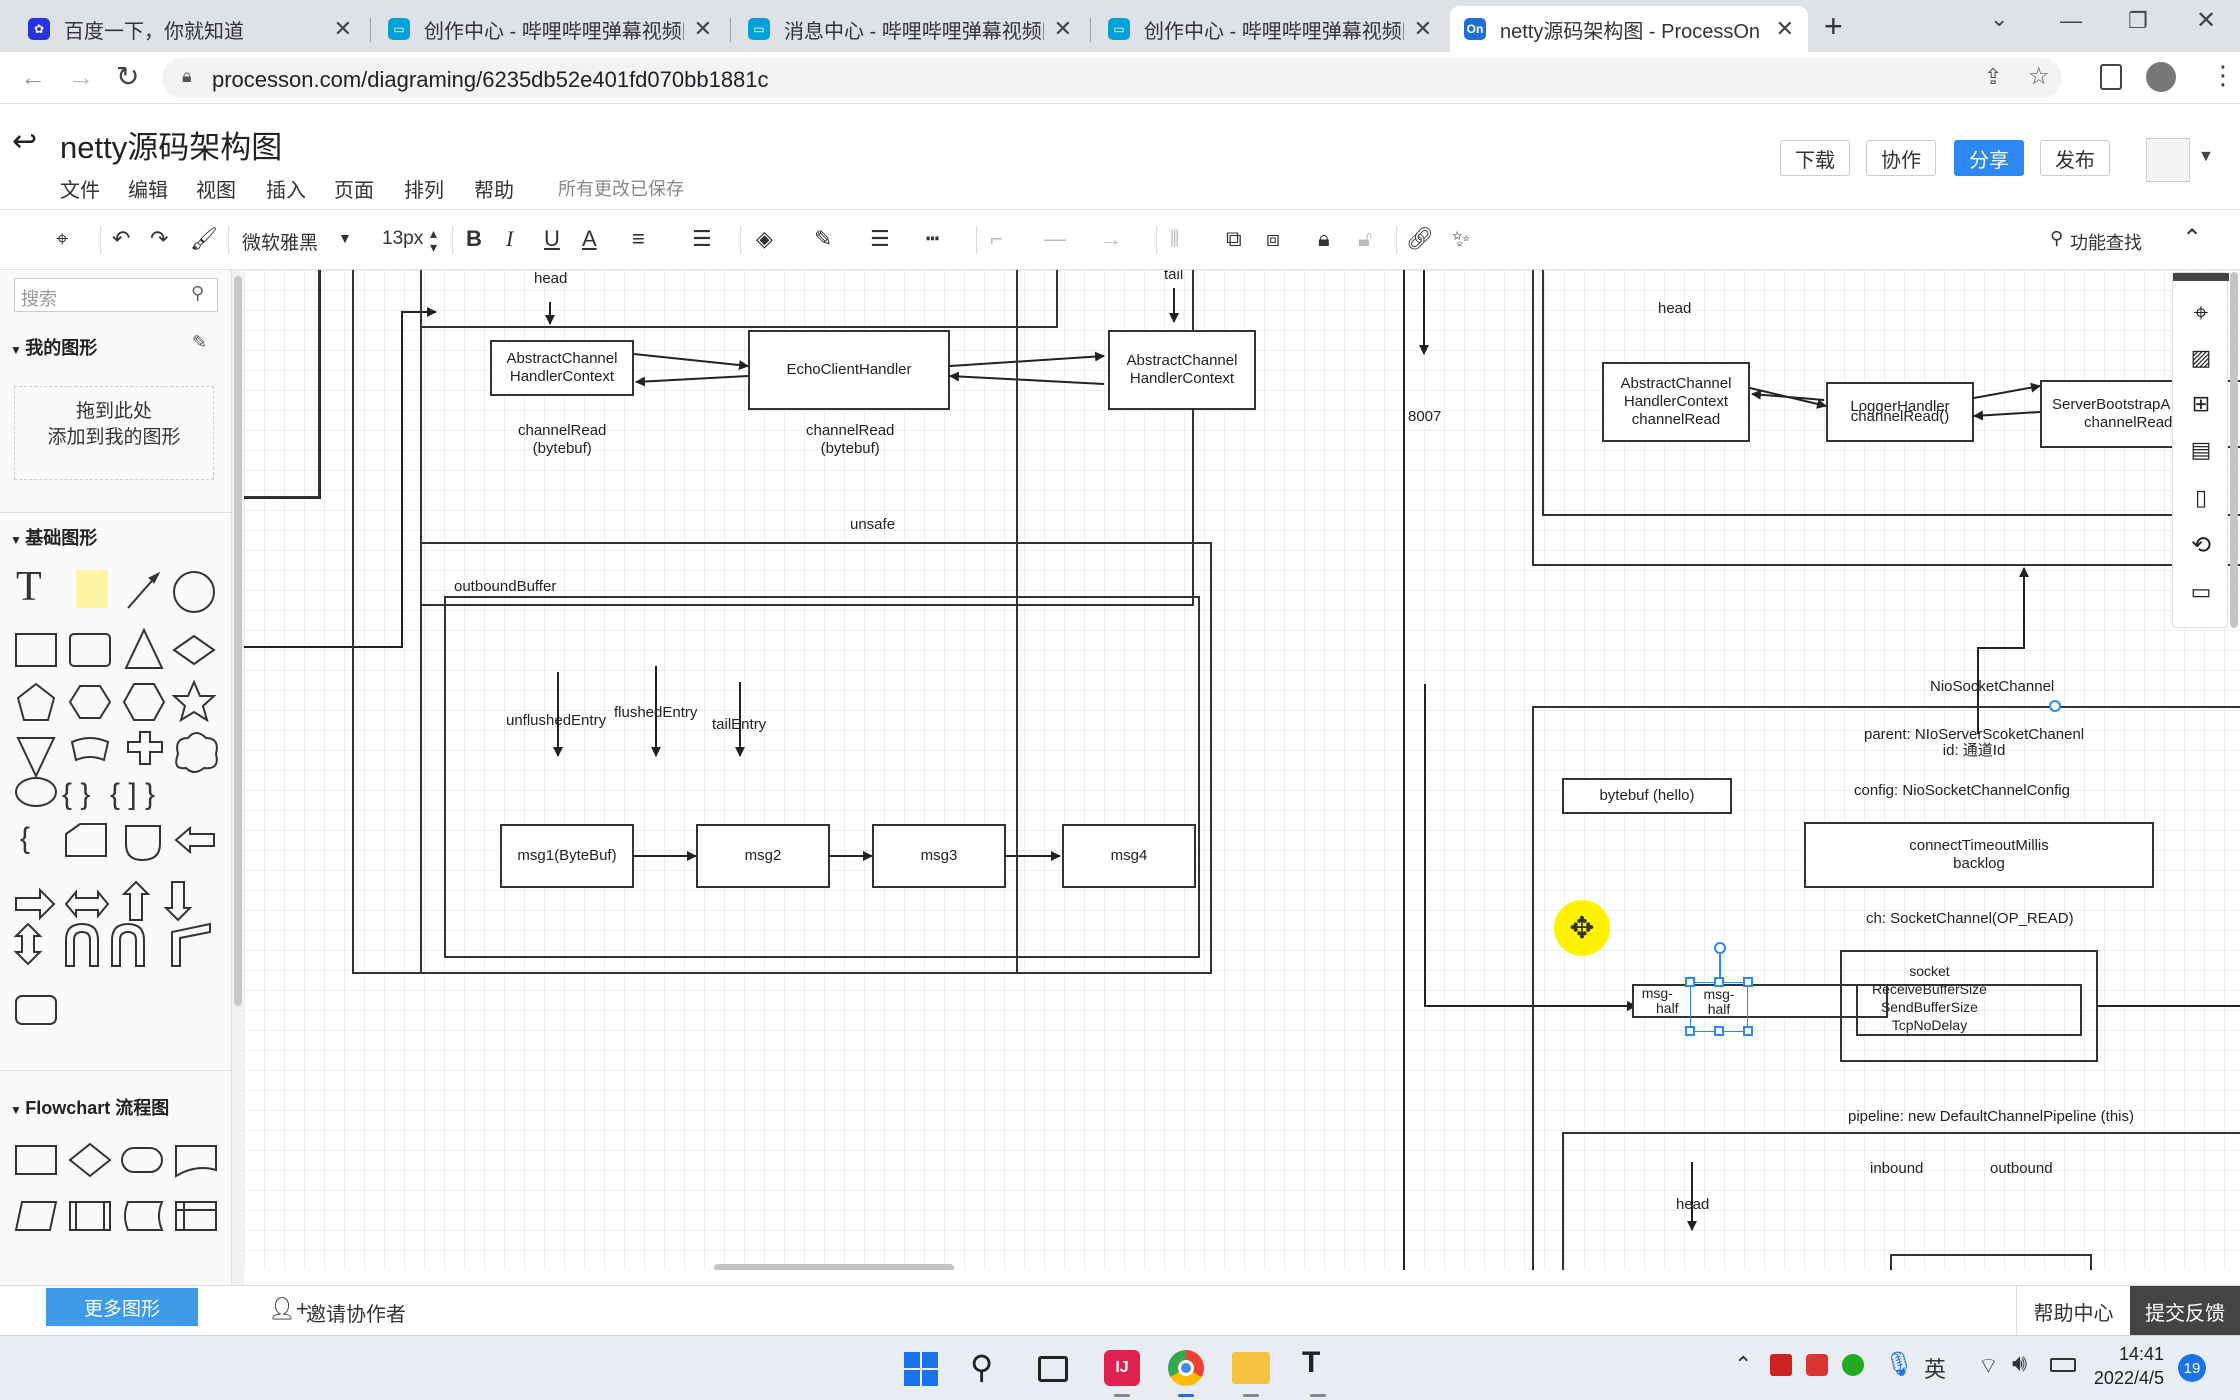  What do you see at coordinates (2185, 1311) in the screenshot?
I see `feedback-button: 提交反馈` at bounding box center [2185, 1311].